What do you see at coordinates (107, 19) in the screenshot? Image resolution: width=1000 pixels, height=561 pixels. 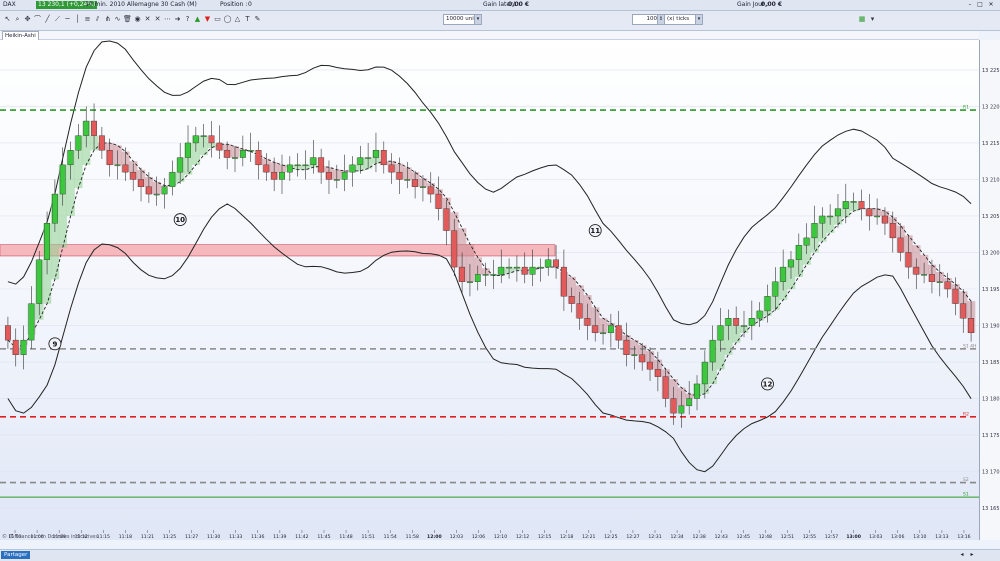 I see `pitchfork-icon: ⋔` at bounding box center [107, 19].